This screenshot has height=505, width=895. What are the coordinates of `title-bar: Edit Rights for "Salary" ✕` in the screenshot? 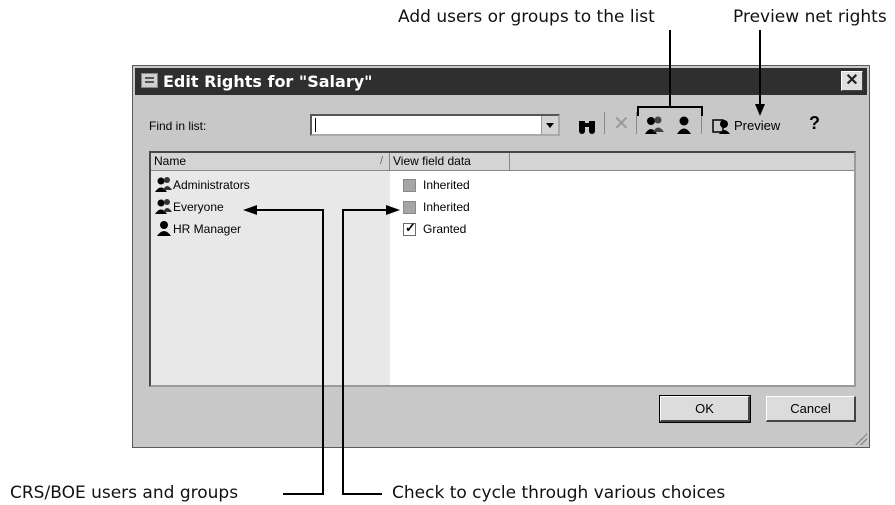 It's located at (501, 81).